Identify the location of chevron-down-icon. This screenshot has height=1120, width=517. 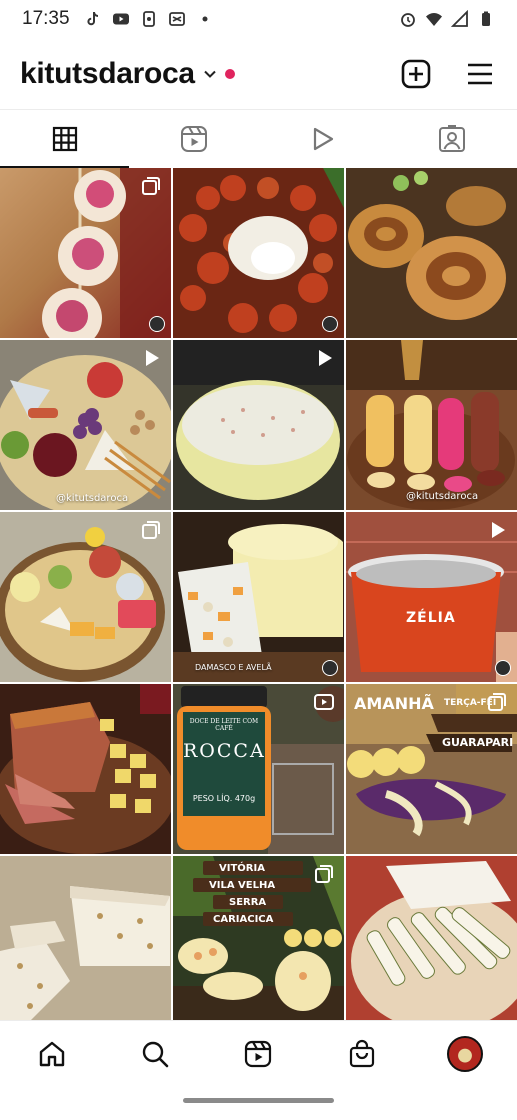
(210, 74).